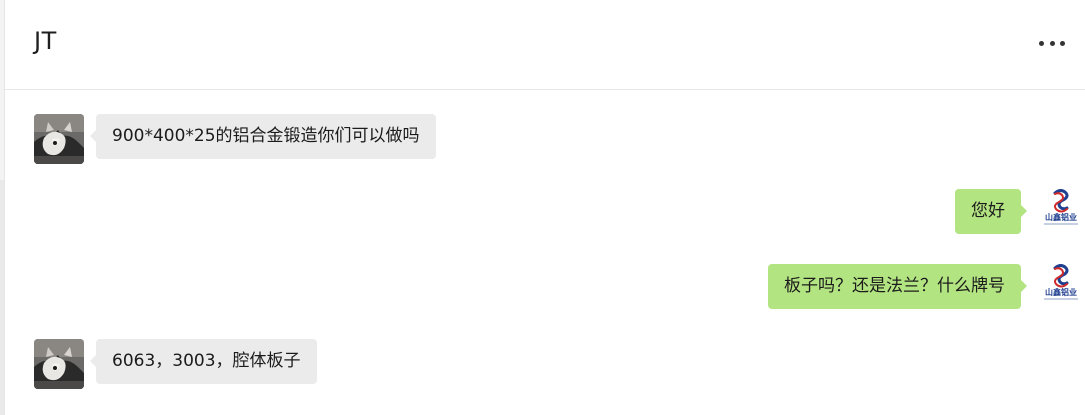  What do you see at coordinates (2, 297) in the screenshot?
I see `left-panel-edge-shadow` at bounding box center [2, 297].